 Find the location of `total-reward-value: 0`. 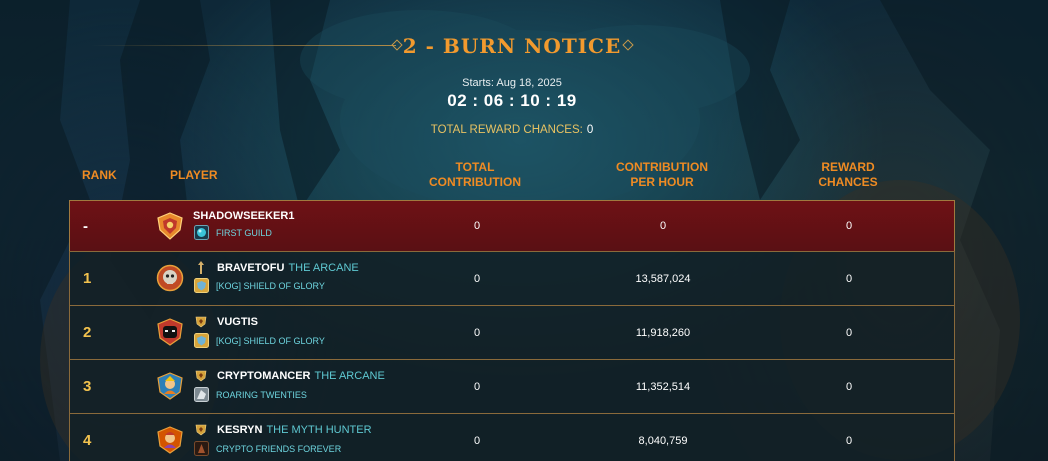

total-reward-value: 0 is located at coordinates (590, 130).